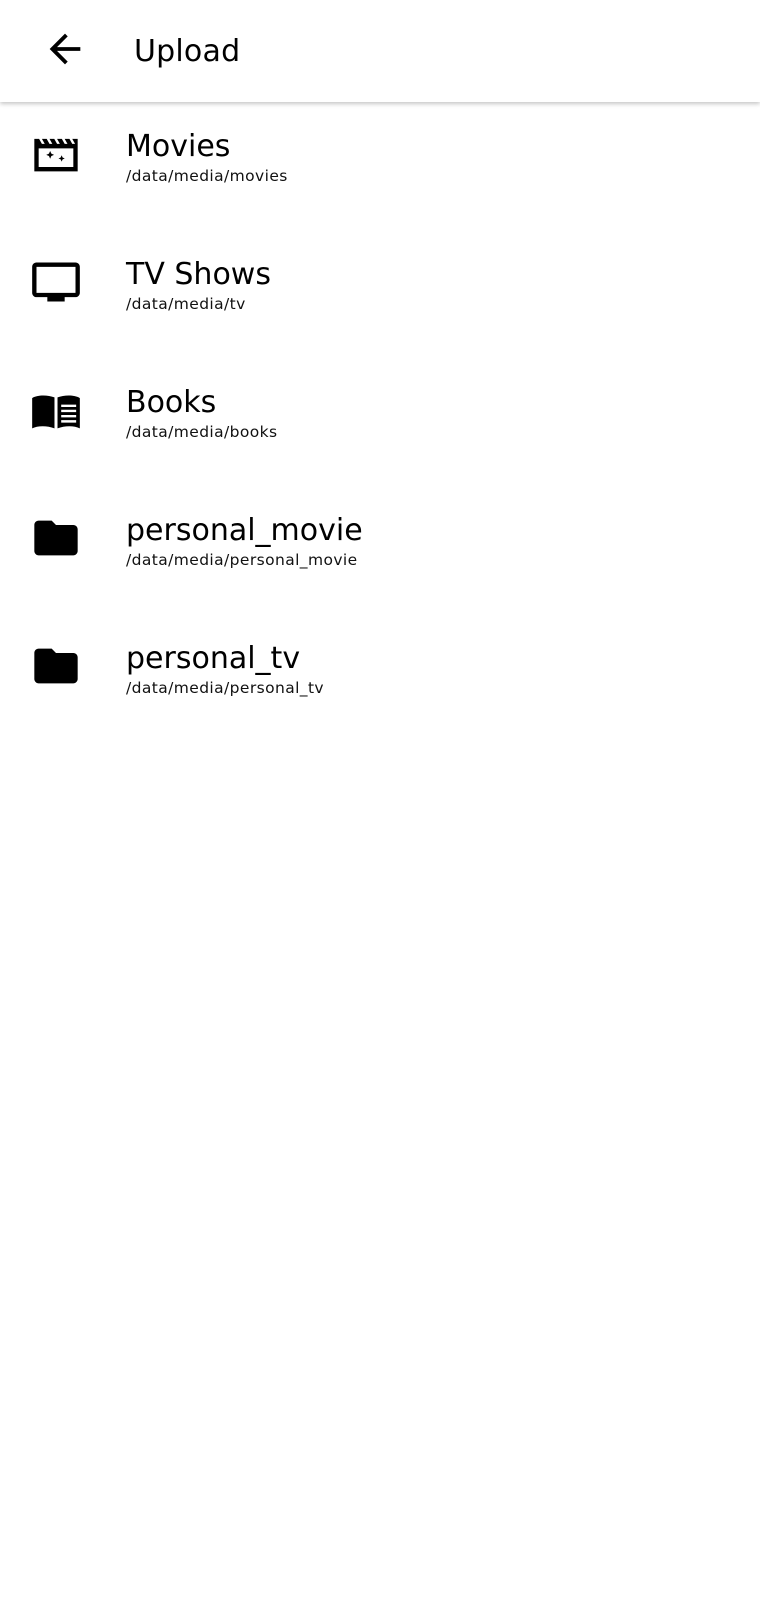 The image size is (760, 1600). What do you see at coordinates (225, 688) in the screenshot?
I see `library-path: /data/media/personal_tv` at bounding box center [225, 688].